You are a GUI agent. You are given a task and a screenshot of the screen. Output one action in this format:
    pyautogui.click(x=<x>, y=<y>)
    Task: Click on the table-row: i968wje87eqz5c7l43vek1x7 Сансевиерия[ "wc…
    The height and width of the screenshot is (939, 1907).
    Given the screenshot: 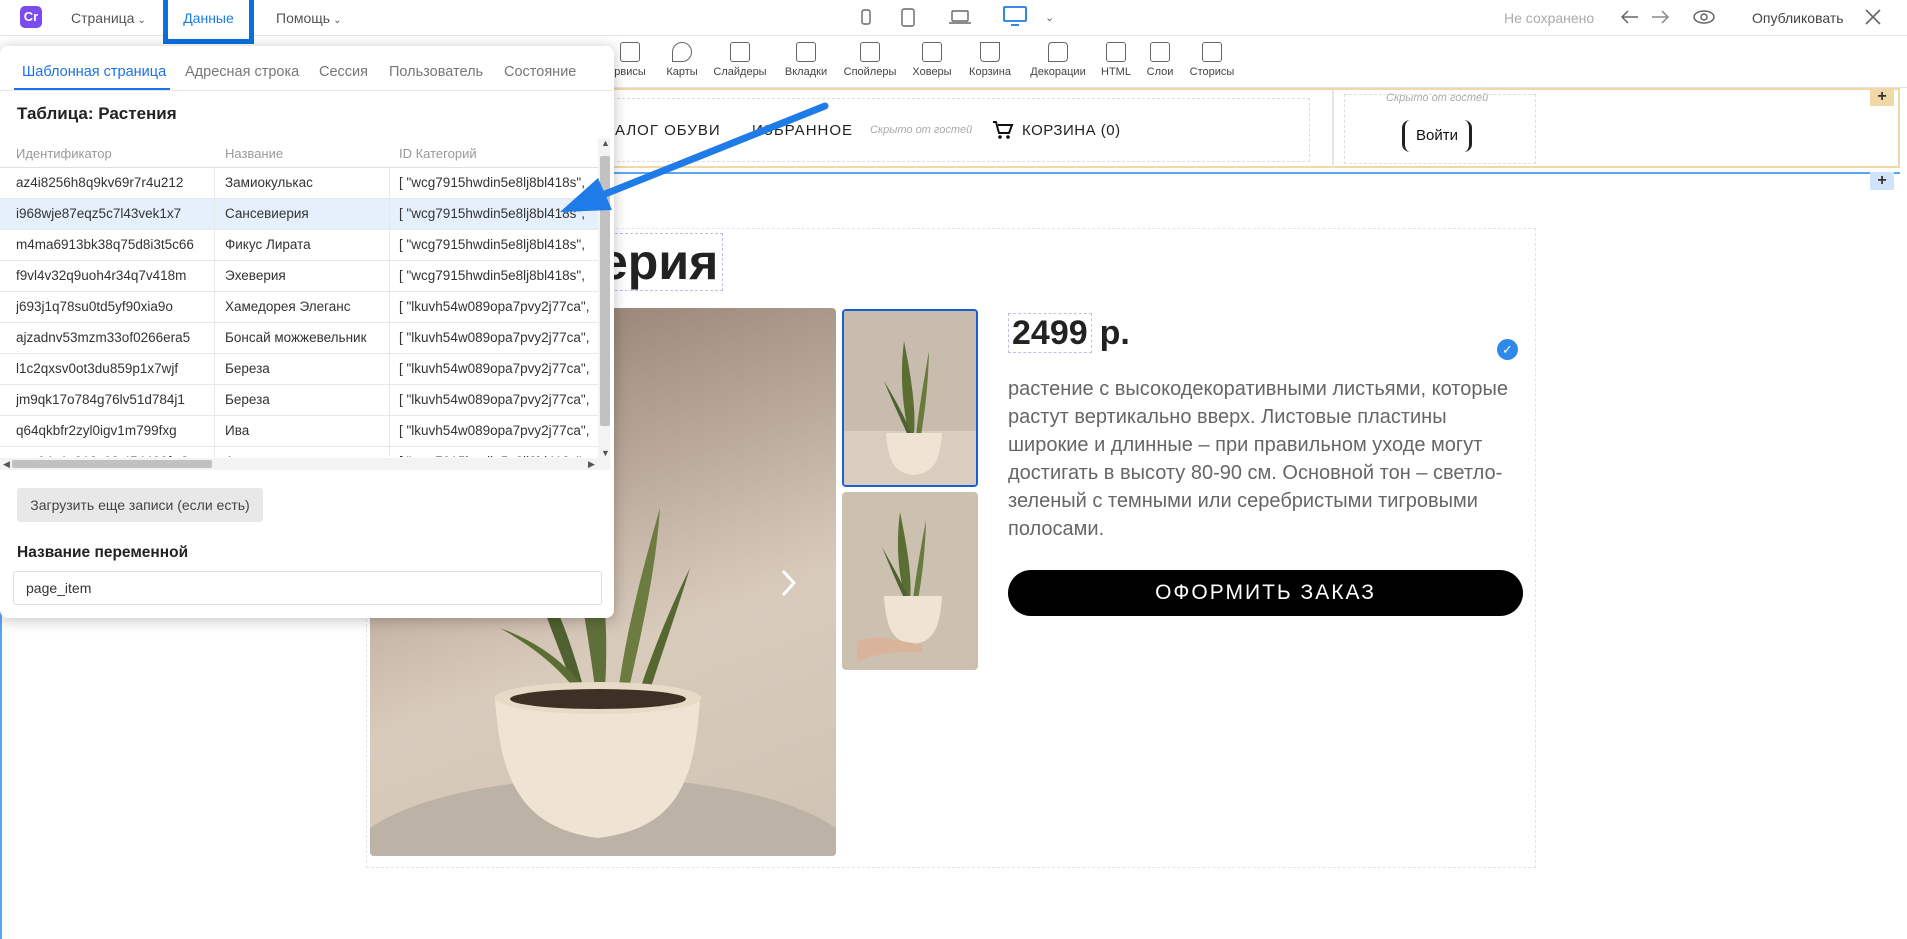 What is the action you would take?
    pyautogui.click(x=299, y=214)
    